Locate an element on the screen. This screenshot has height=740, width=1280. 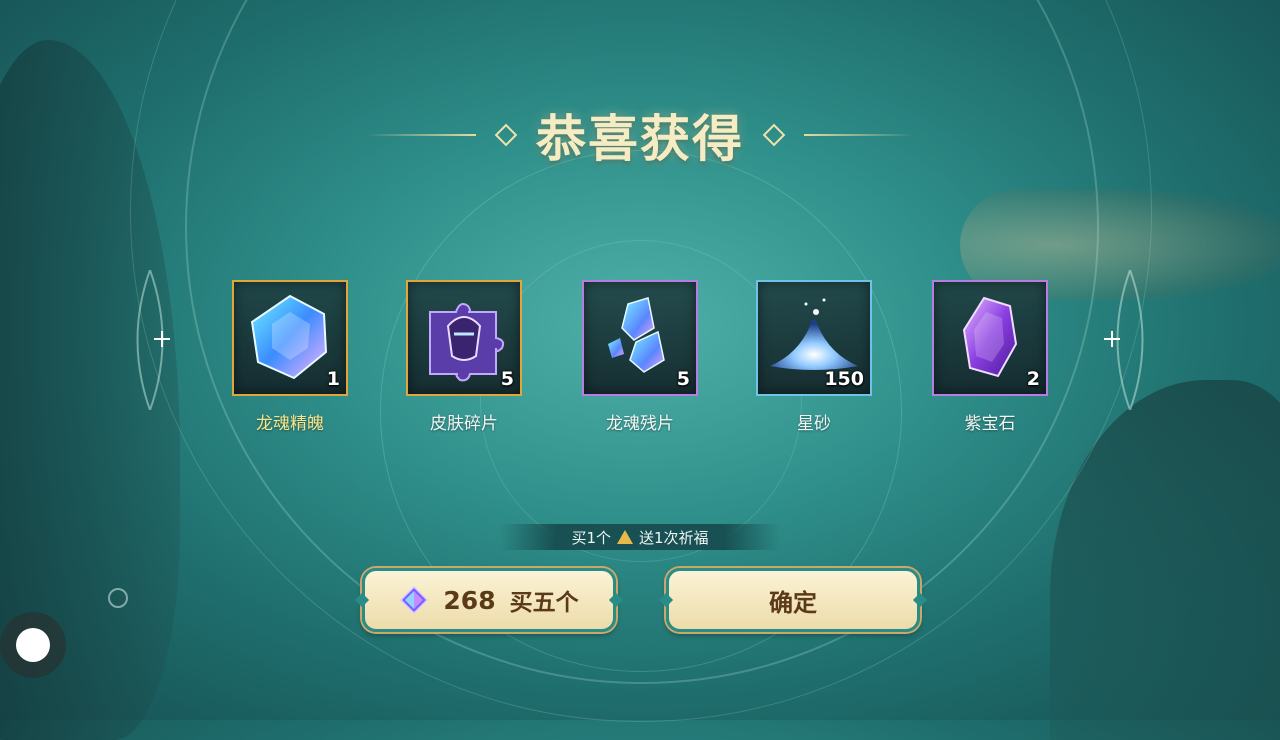
item-name: 龙魂精魄 is located at coordinates (290, 424).